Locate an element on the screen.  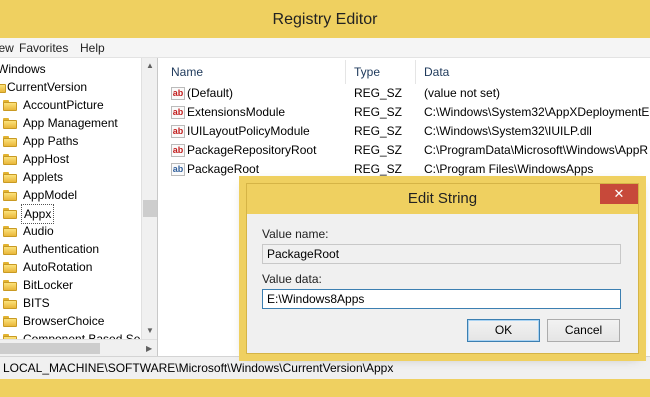
tree-item-label: Authentication is located at coordinates (61, 249).